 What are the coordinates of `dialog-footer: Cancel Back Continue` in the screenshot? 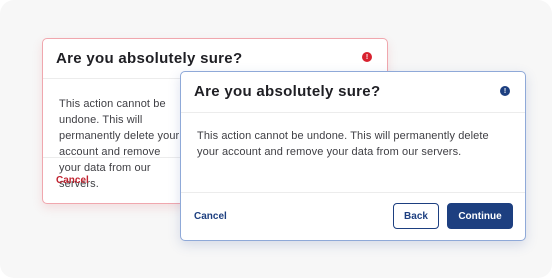 It's located at (353, 216).